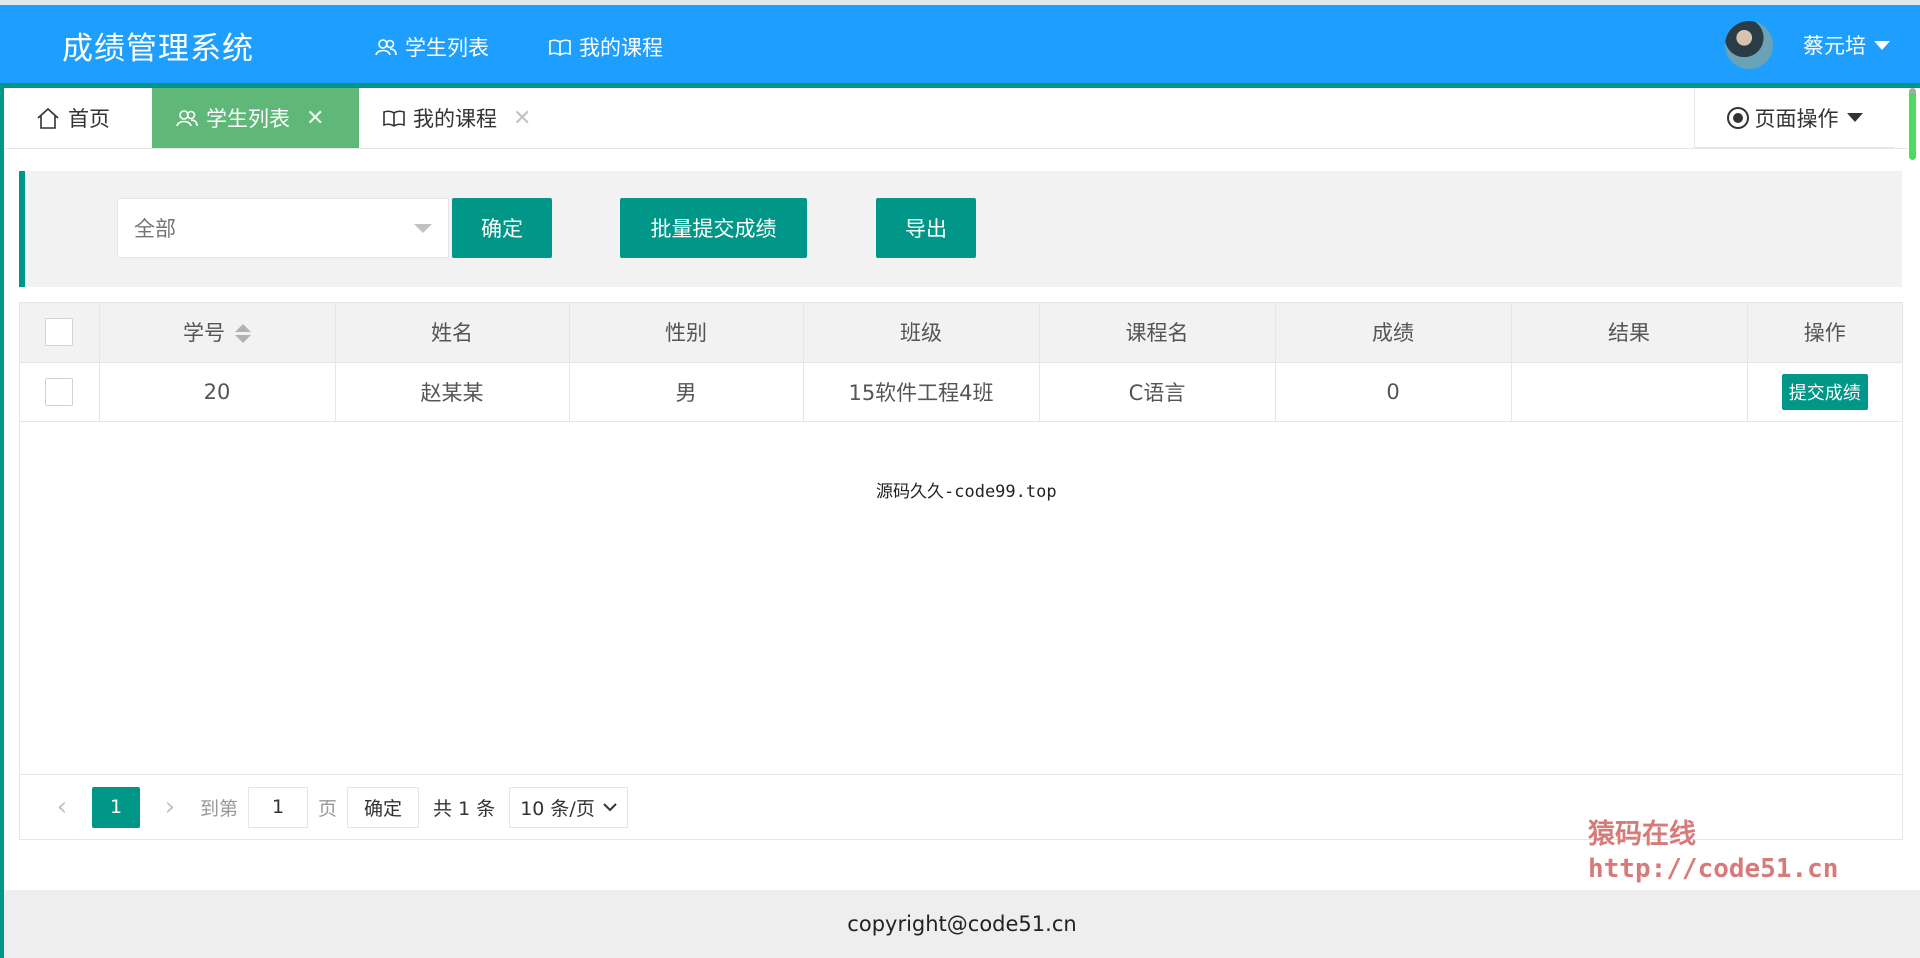 Image resolution: width=1920 pixels, height=958 pixels. Describe the element at coordinates (204, 333) in the screenshot. I see `column-label: 学号` at that location.